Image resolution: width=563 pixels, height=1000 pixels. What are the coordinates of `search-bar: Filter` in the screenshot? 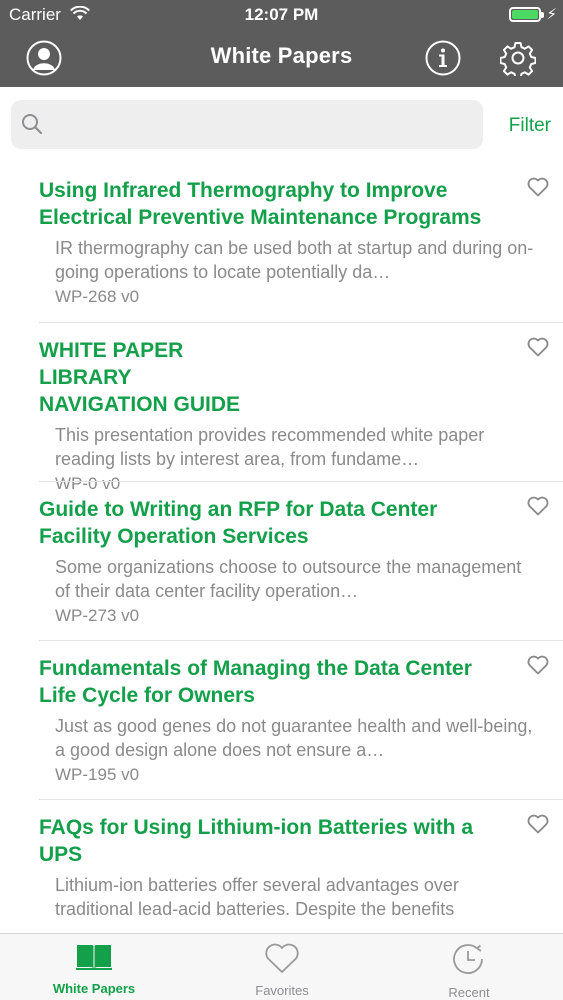 It's located at (281, 125).